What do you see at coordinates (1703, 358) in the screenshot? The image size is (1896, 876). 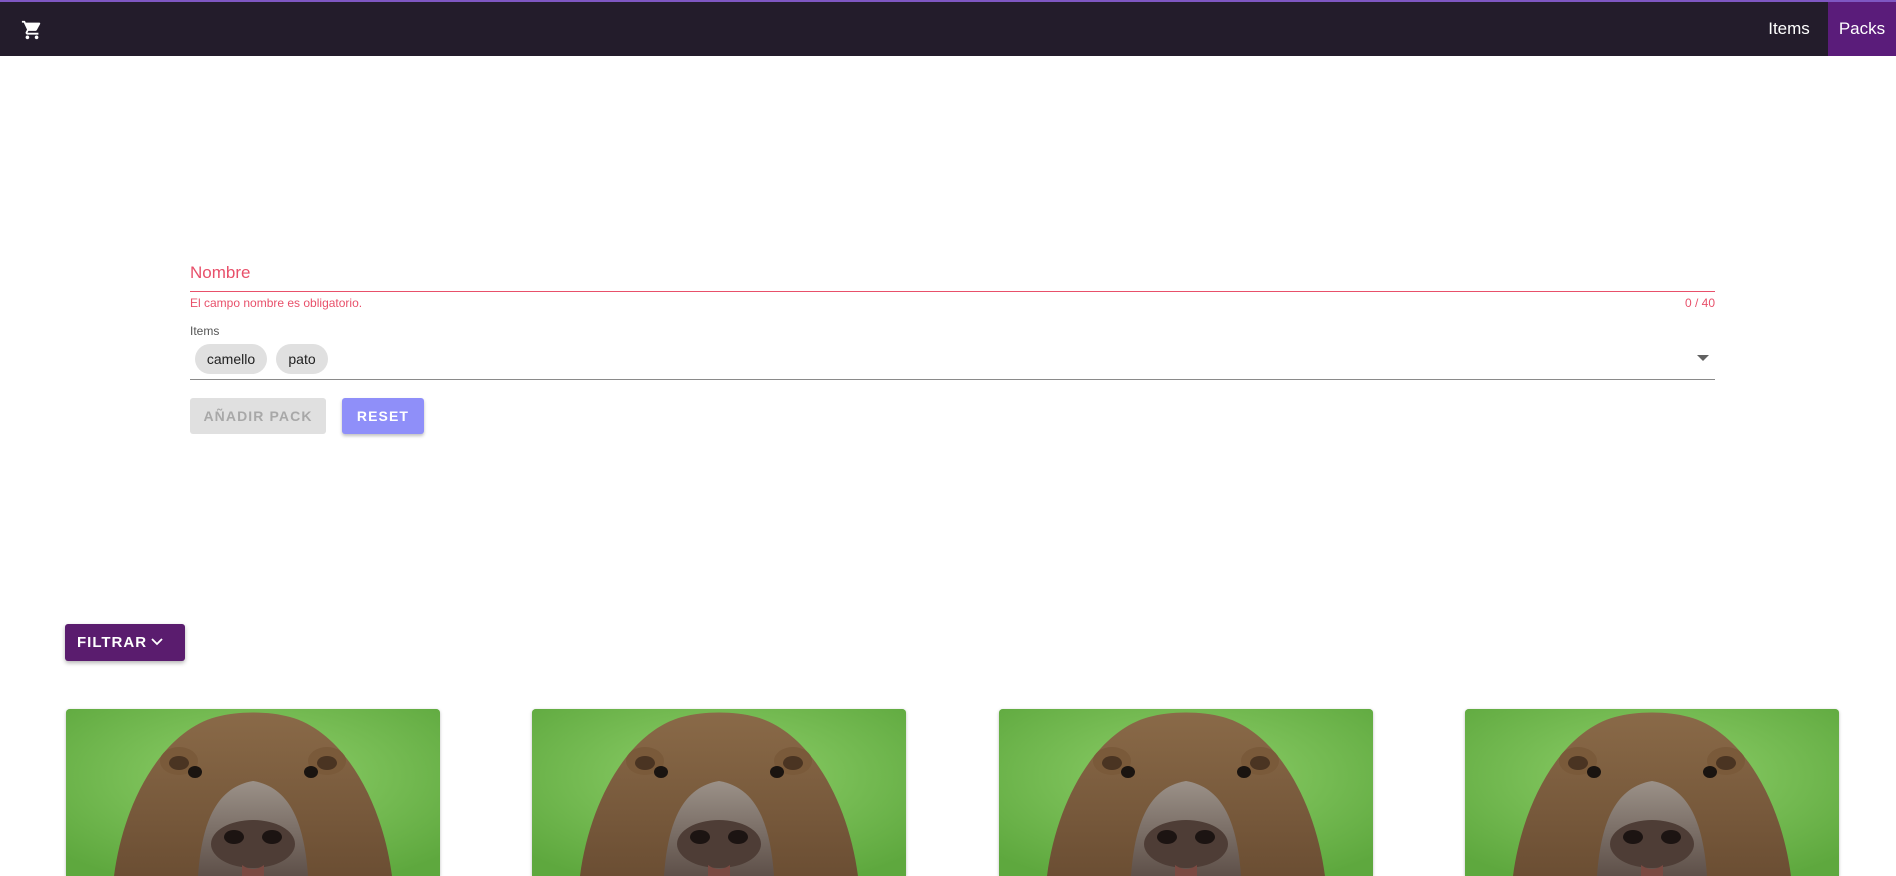 I see `dropdown-arrow-icon` at bounding box center [1703, 358].